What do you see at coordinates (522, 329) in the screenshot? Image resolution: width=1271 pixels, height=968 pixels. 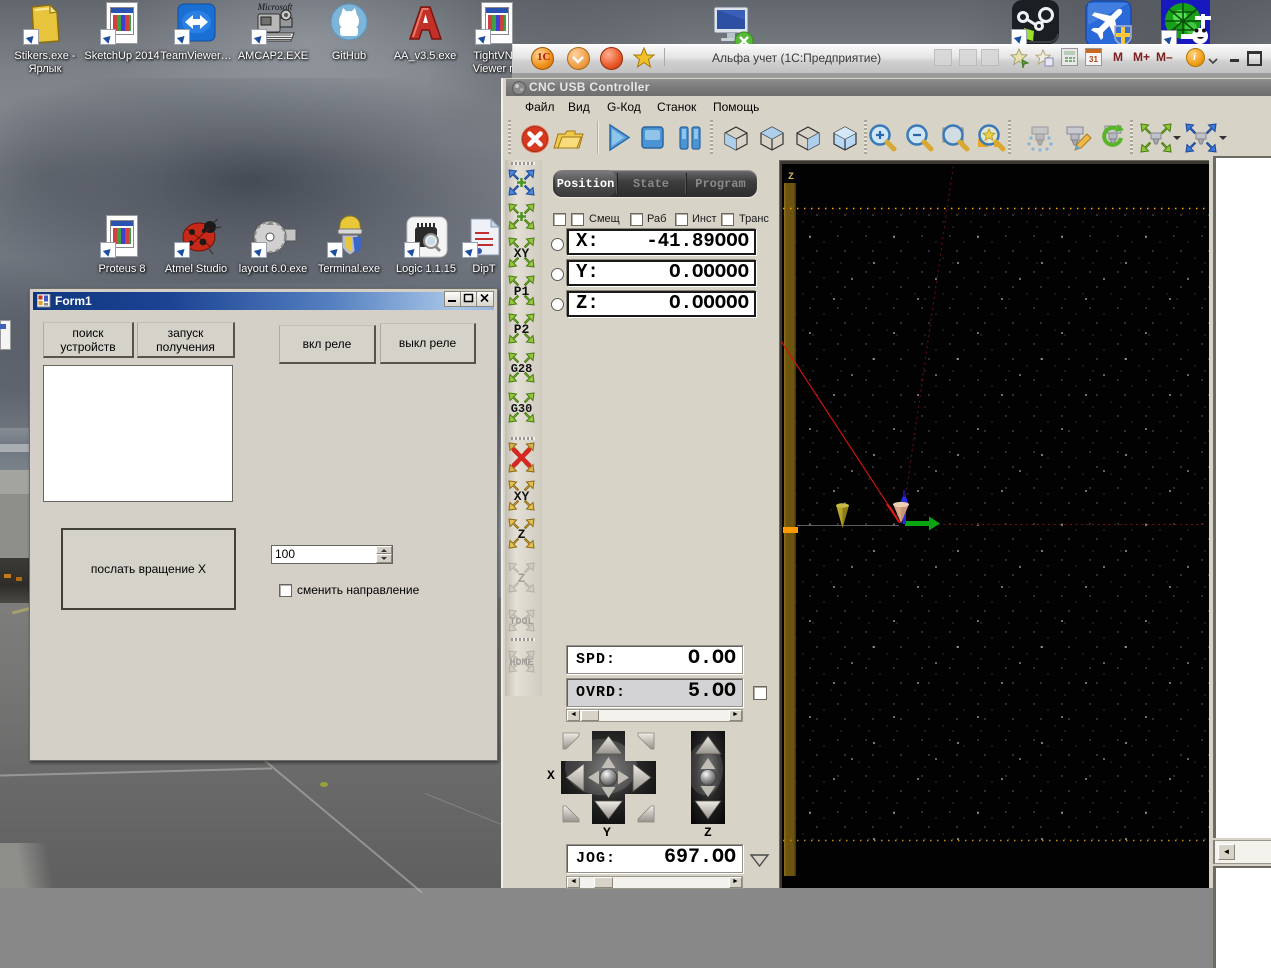 I see `svg-text: P2` at bounding box center [522, 329].